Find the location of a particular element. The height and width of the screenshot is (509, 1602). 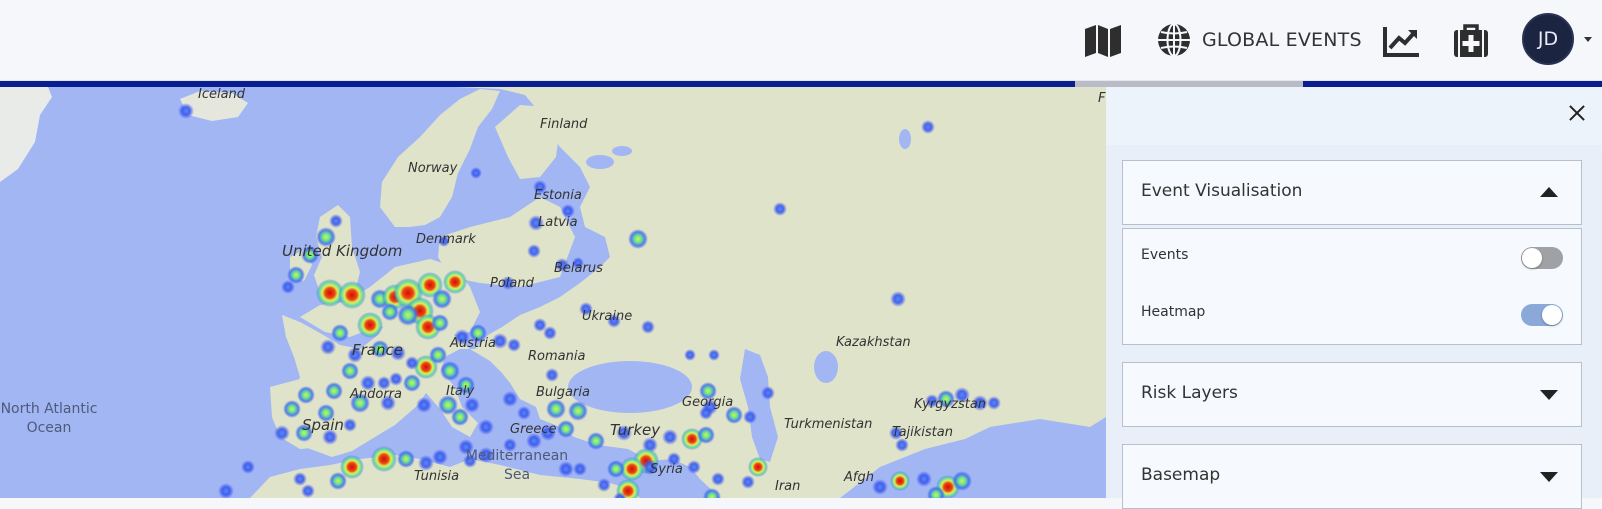

heatmap-toggle is located at coordinates (1542, 315).